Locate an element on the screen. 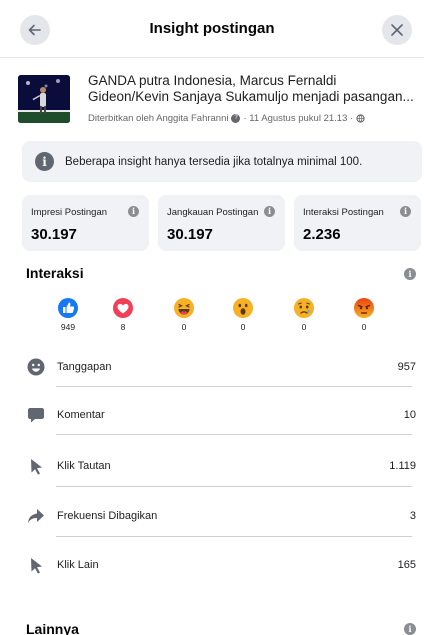 The image size is (424, 635). reaction-wow: 0 is located at coordinates (243, 314).